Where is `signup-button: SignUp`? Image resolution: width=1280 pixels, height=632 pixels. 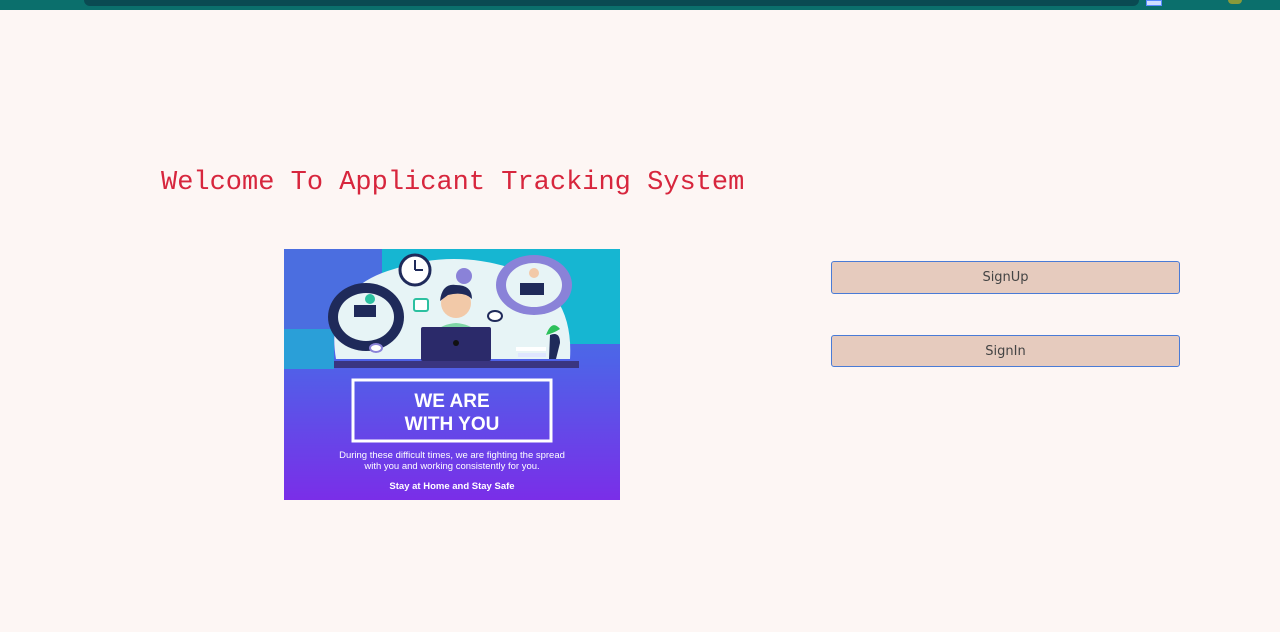
signup-button: SignUp is located at coordinates (1005, 277).